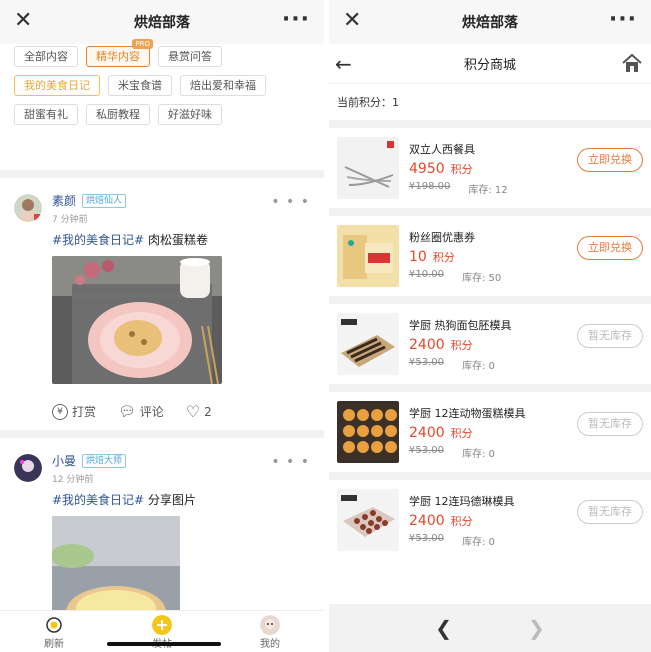  What do you see at coordinates (54, 644) in the screenshot?
I see `tab-refresh-label: 刷新` at bounding box center [54, 644].